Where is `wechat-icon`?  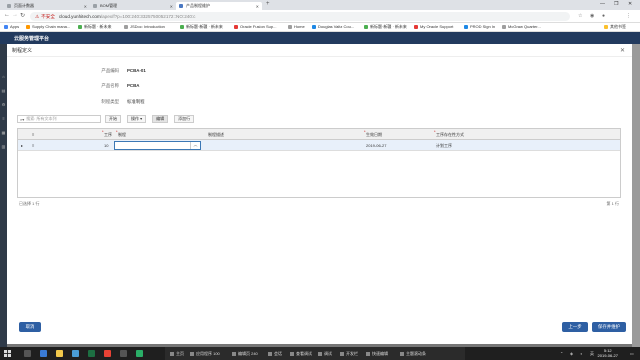 wechat-icon is located at coordinates (139, 353).